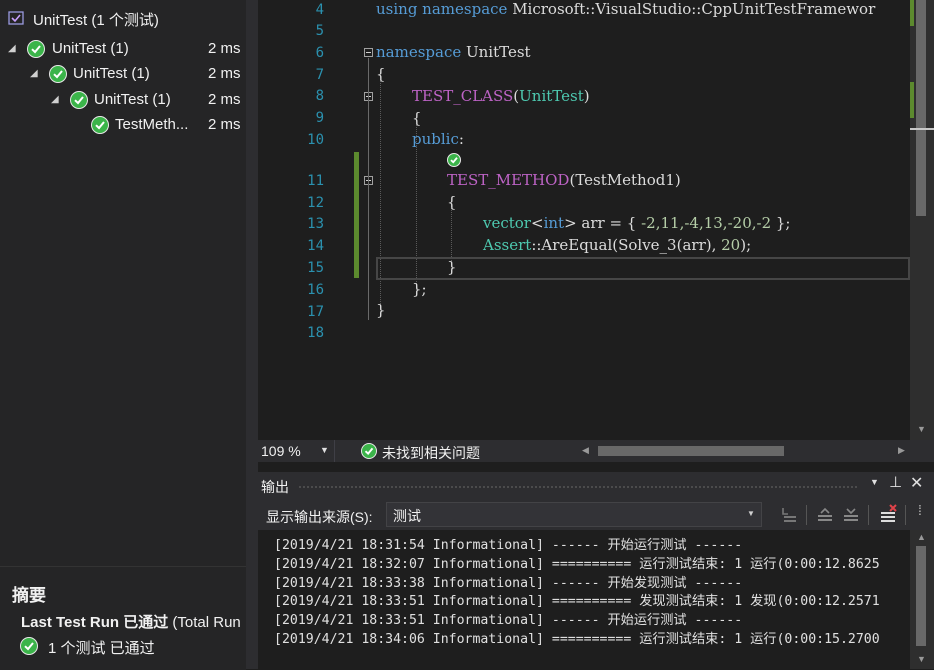  Describe the element at coordinates (603, 223) in the screenshot. I see `code-token: > arr = {` at that location.